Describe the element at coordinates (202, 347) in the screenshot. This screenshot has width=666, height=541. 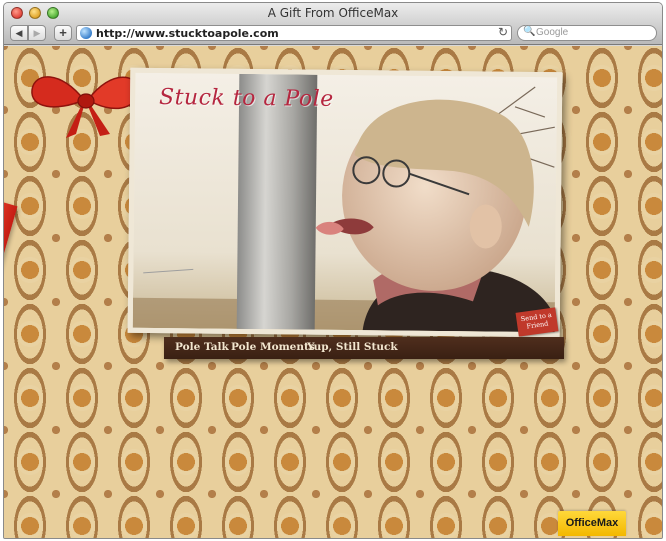
I see `nav-pole-talk: Pole Talk` at that location.